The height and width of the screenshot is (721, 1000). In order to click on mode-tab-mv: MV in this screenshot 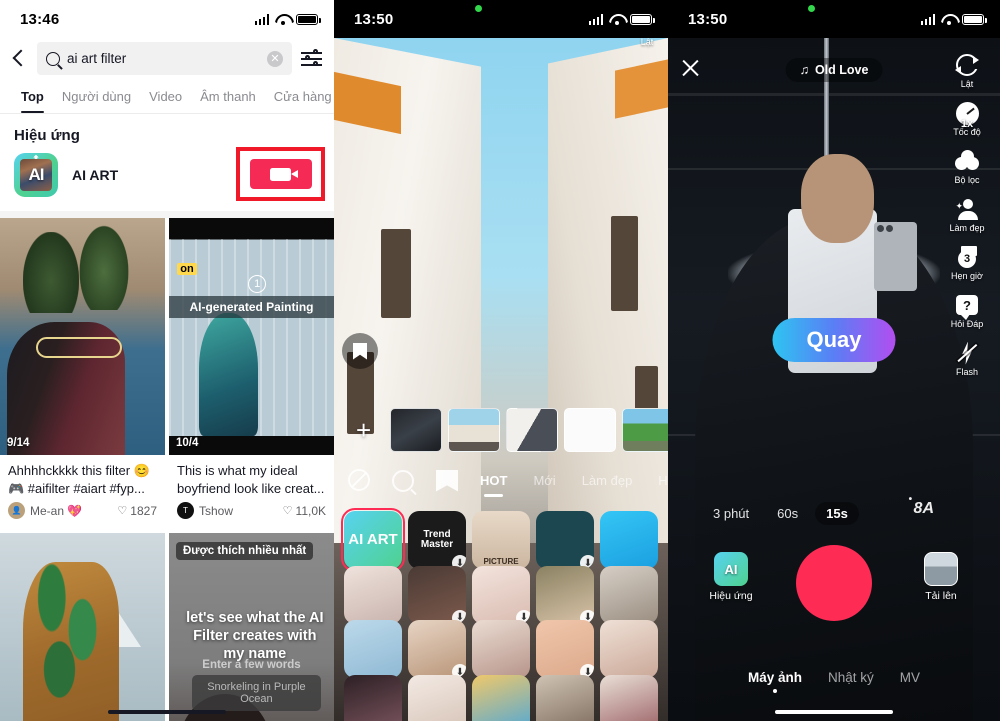, I will do `click(910, 677)`.